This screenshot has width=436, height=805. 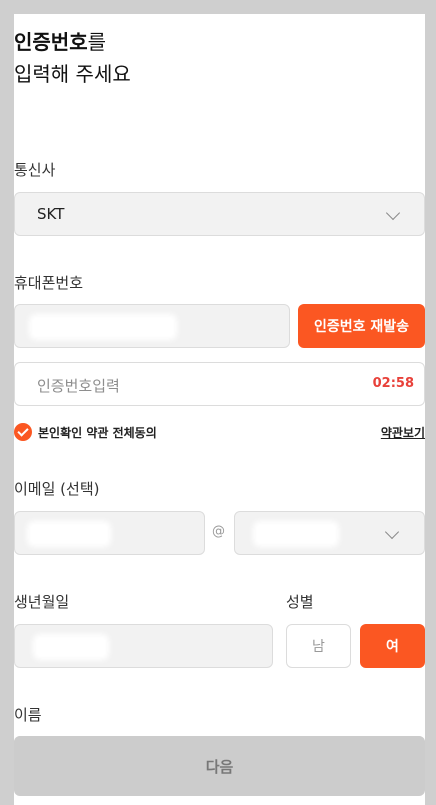 What do you see at coordinates (51, 42) in the screenshot?
I see `title-bold: 인증번호` at bounding box center [51, 42].